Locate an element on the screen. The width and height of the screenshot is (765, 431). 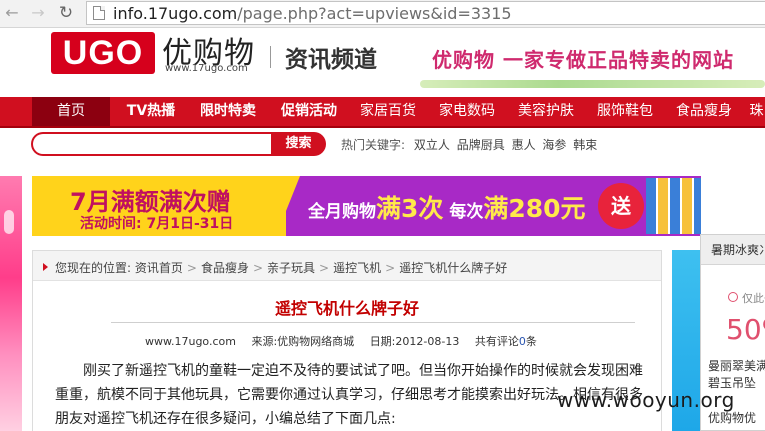
side-ad-left is located at coordinates (11, 303).